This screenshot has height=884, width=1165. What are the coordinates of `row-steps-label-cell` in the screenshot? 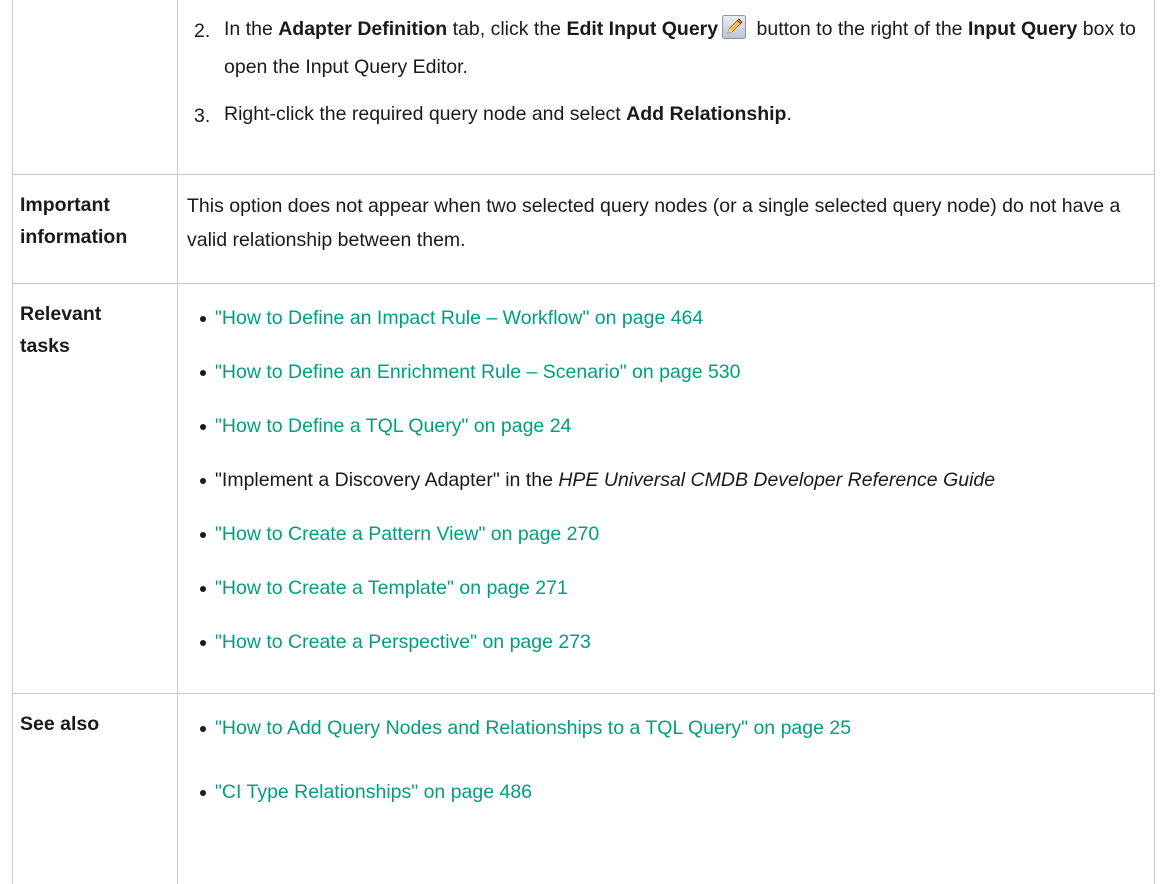 It's located at (95, 87).